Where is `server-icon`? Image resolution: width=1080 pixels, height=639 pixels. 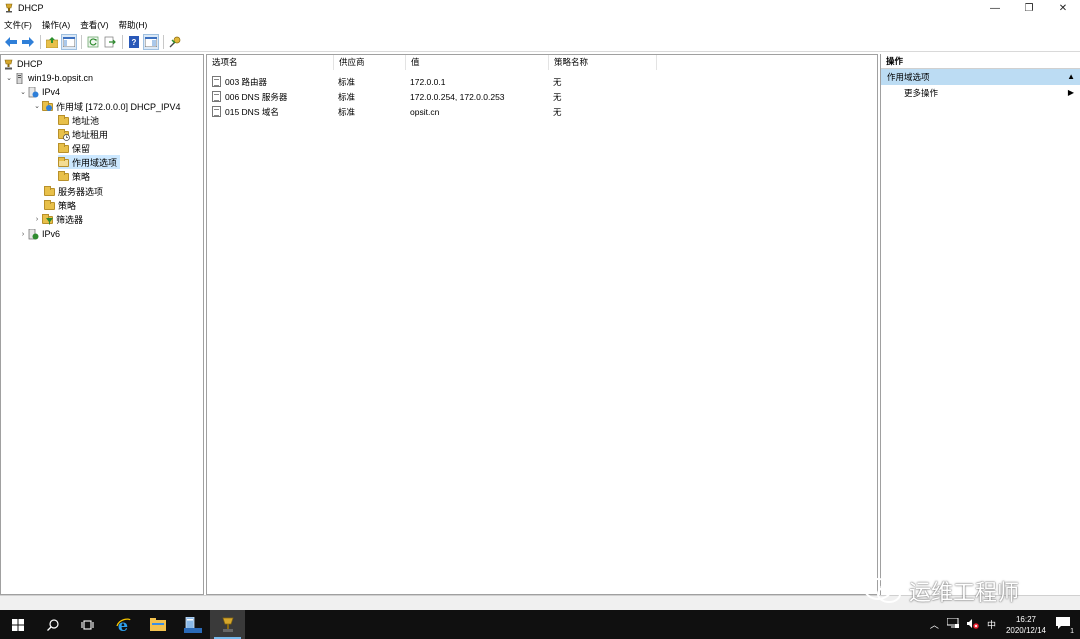
server-icon is located at coordinates (19, 78).